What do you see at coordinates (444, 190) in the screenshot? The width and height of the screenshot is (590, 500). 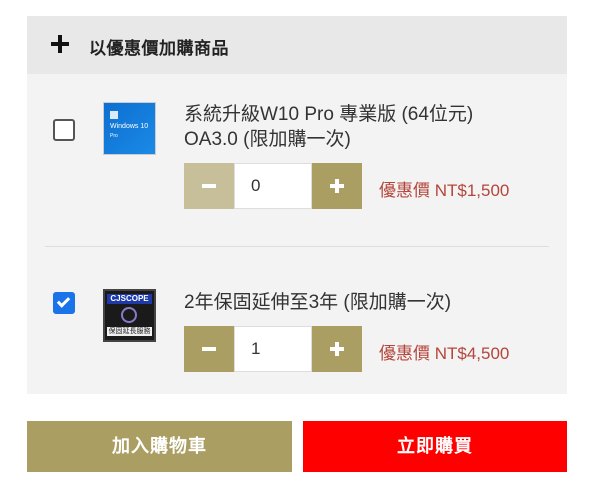 I see `discount-price: 優惠價 NT$1,500` at bounding box center [444, 190].